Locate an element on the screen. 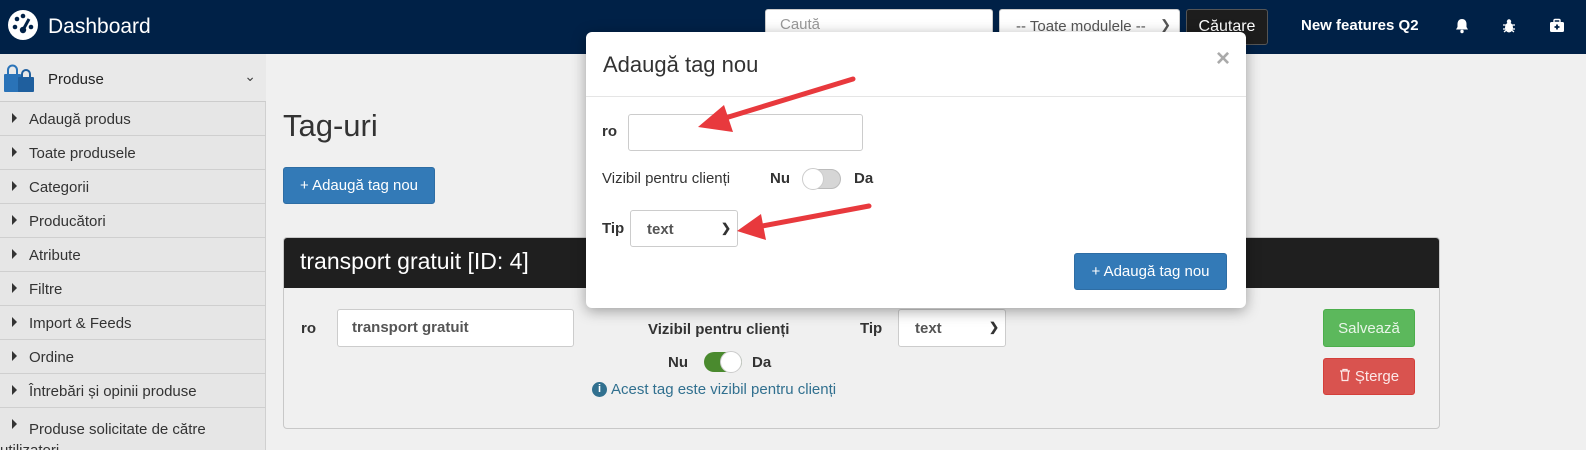 This screenshot has height=450, width=1586. modal-visible-toggle is located at coordinates (821, 179).